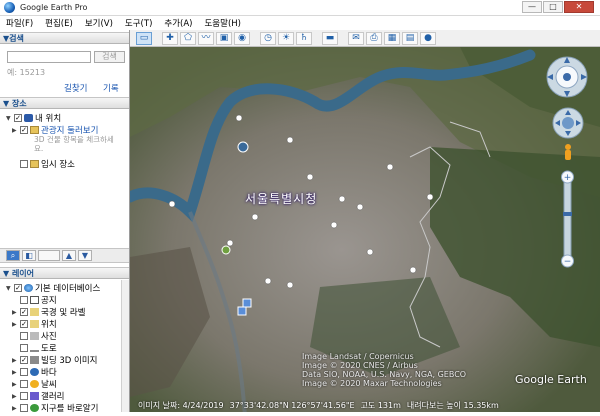  I want to click on checkbox, so click(24, 164).